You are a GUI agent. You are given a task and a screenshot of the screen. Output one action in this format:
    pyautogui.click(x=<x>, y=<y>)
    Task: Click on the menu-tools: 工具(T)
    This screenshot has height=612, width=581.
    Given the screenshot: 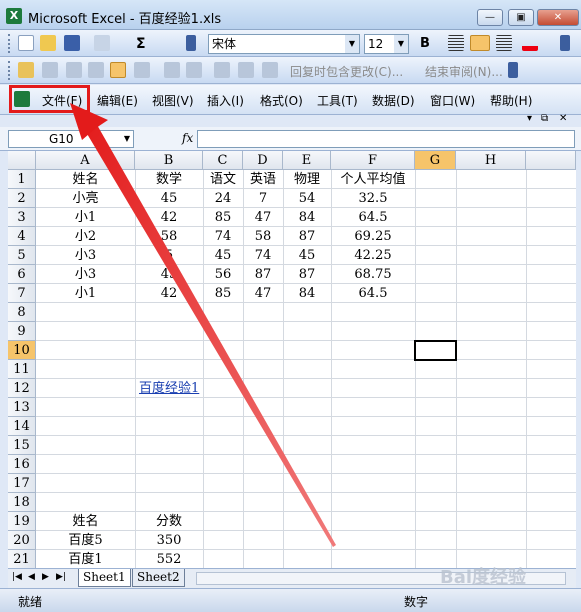 What is the action you would take?
    pyautogui.click(x=337, y=100)
    